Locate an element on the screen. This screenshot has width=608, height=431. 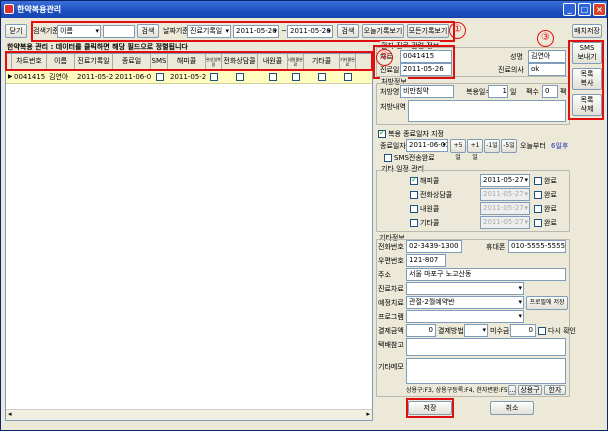
pay-method-select is located at coordinates (476, 330).